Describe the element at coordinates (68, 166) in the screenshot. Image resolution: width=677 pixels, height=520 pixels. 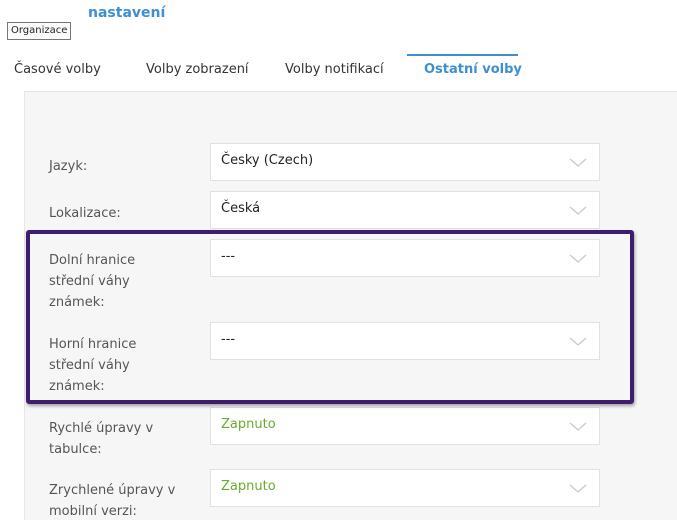
I see `setting-label-jazyk: Jazyk:` at that location.